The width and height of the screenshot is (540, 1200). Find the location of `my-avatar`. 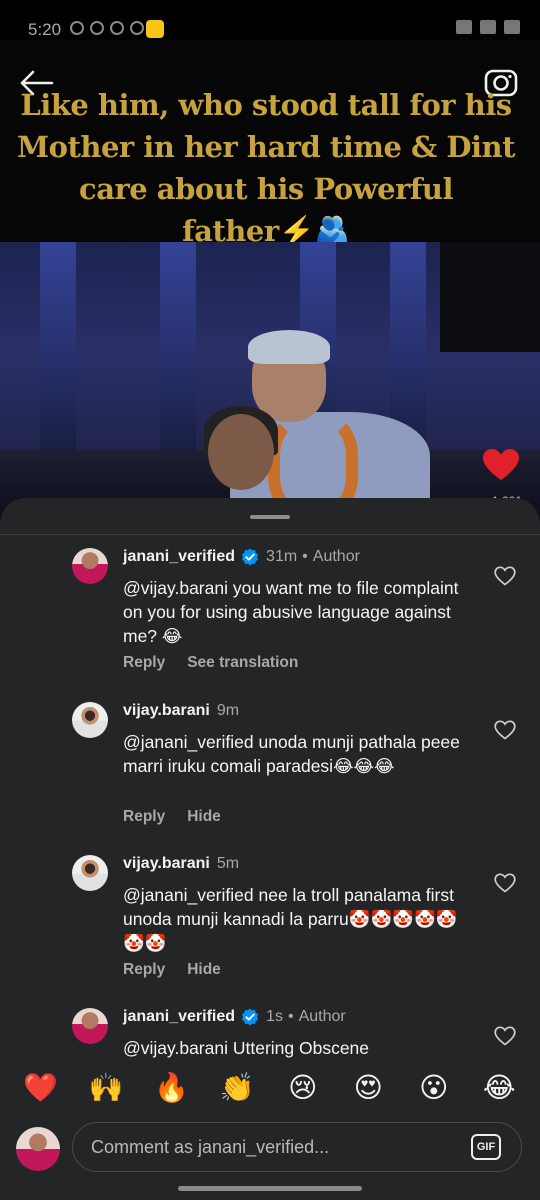

my-avatar is located at coordinates (38, 1149).